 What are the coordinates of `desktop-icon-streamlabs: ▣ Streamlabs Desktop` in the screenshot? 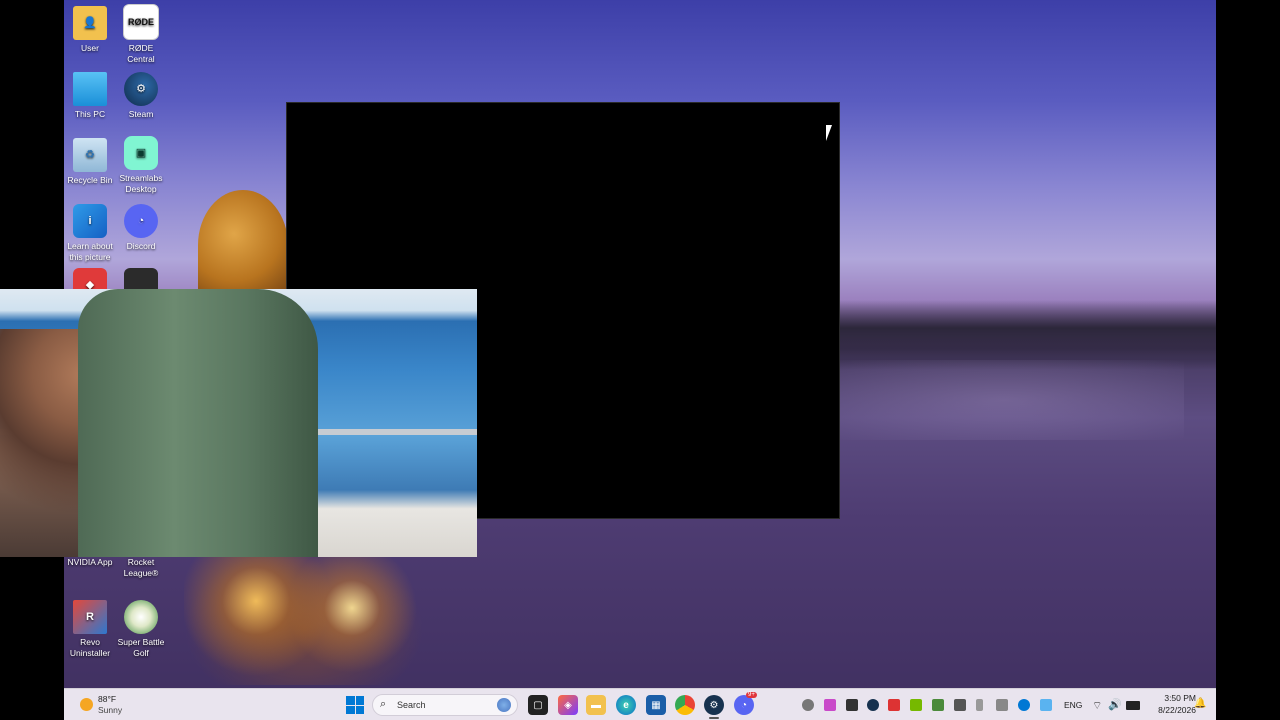 It's located at (141, 165).